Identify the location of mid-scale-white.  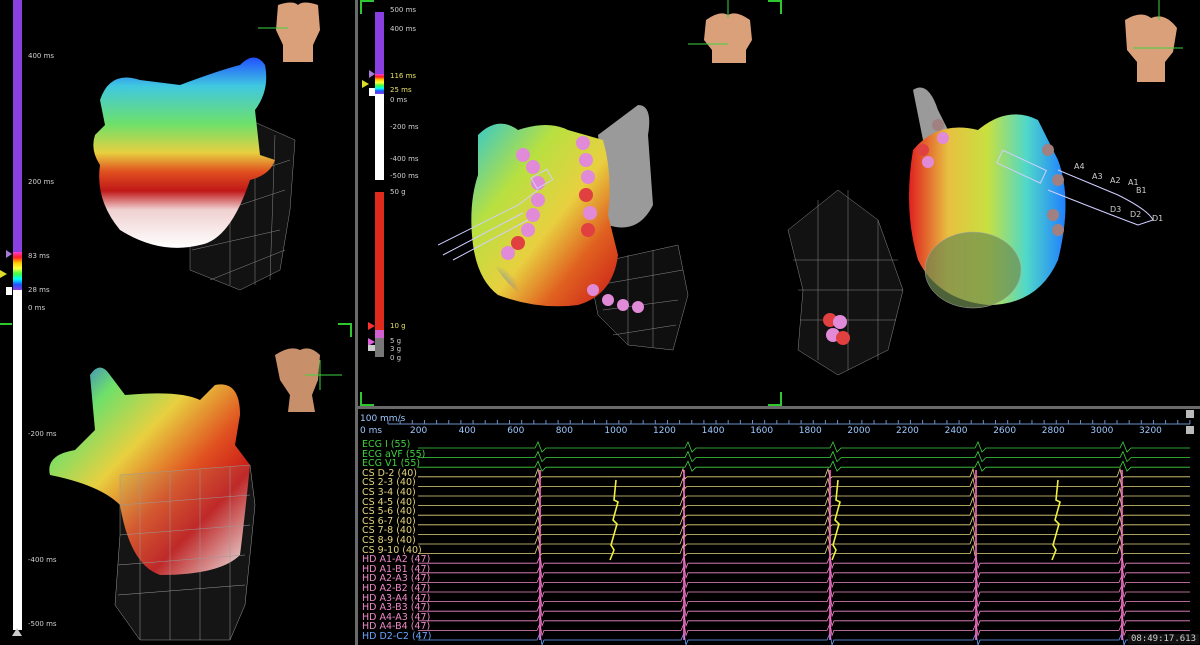
(379, 137).